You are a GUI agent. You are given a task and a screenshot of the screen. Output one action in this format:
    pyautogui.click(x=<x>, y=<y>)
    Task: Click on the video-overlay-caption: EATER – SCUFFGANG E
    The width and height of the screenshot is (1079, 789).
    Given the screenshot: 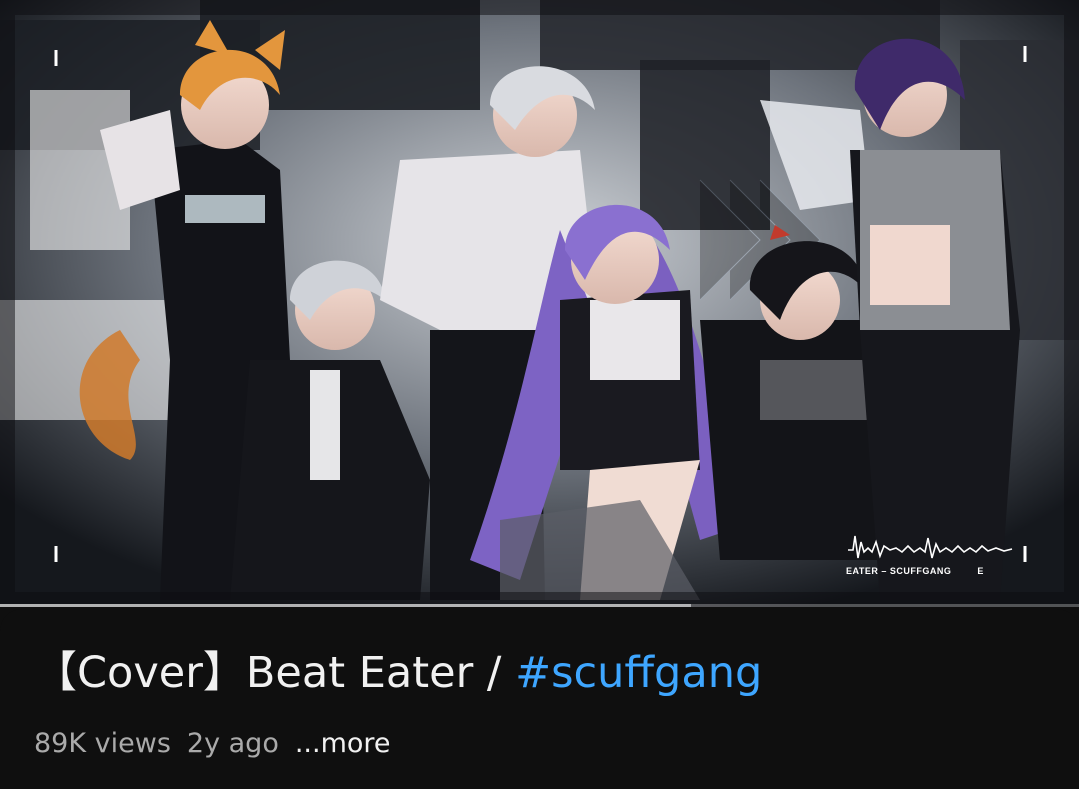 What is the action you would take?
    pyautogui.click(x=931, y=571)
    